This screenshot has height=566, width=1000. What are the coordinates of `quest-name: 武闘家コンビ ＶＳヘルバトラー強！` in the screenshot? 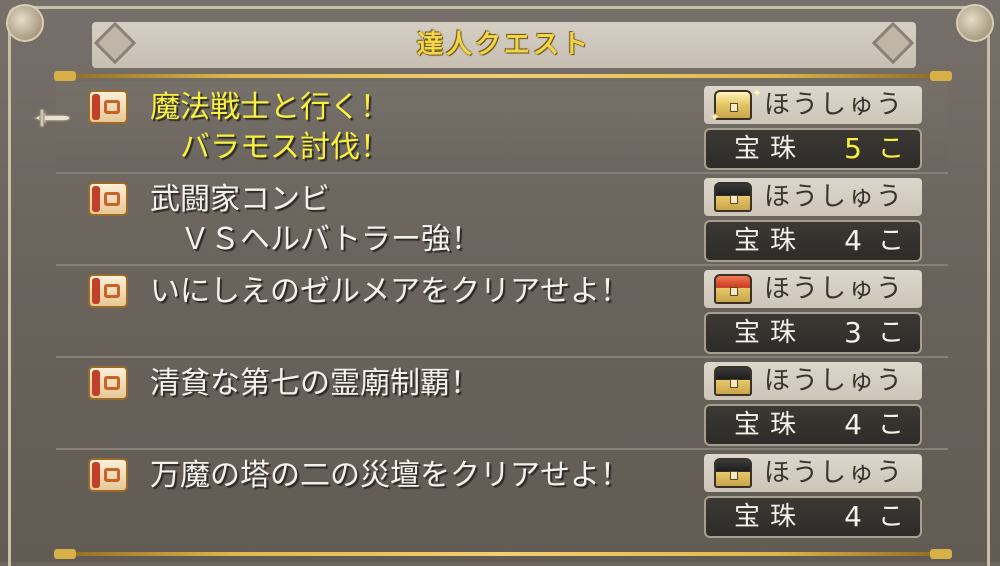 It's located at (315, 219).